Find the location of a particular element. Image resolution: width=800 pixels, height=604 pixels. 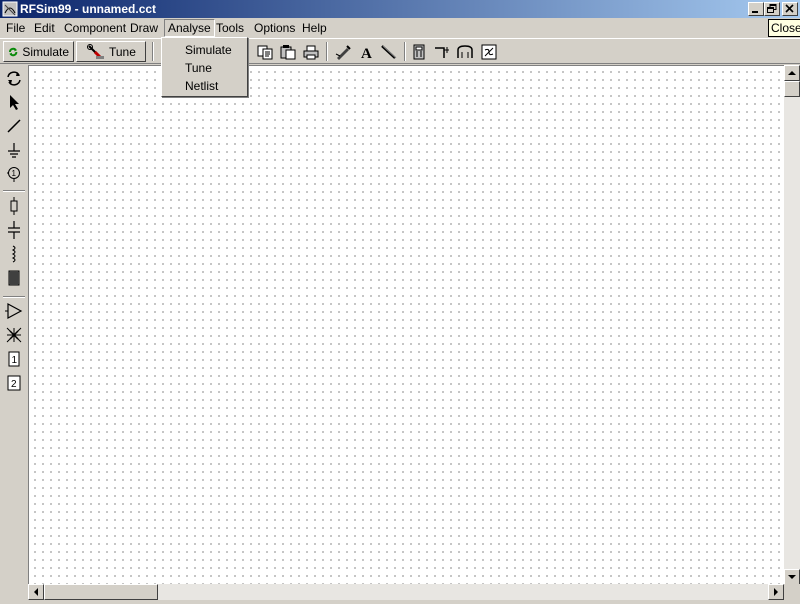

arrow-up-icon is located at coordinates (792, 73).